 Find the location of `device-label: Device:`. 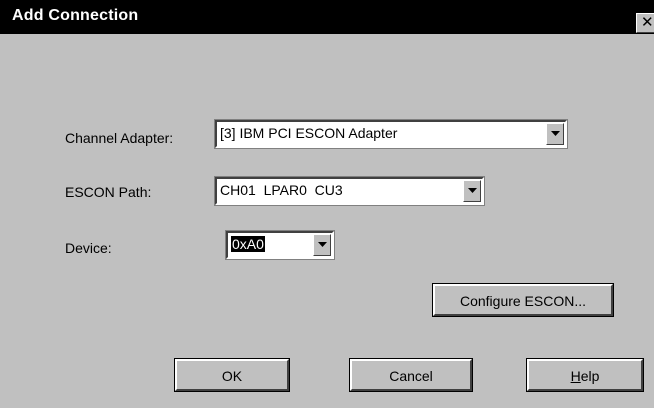

device-label: Device: is located at coordinates (88, 248).